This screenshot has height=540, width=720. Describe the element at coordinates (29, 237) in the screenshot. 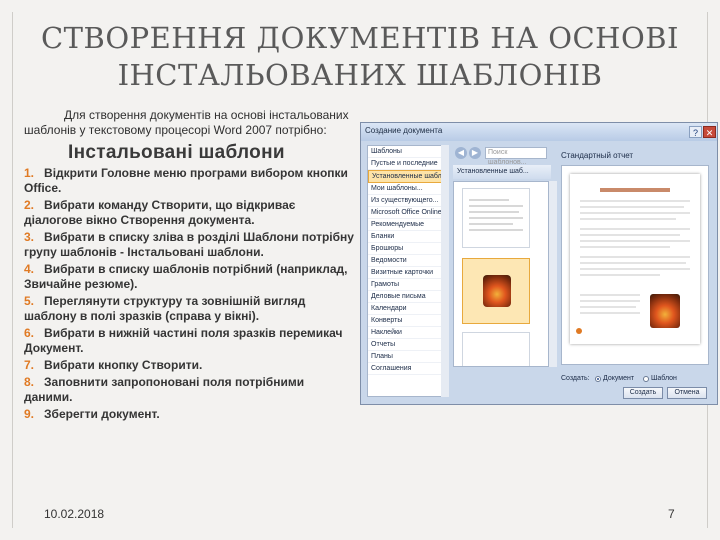

I see `step-number: 3.` at that location.